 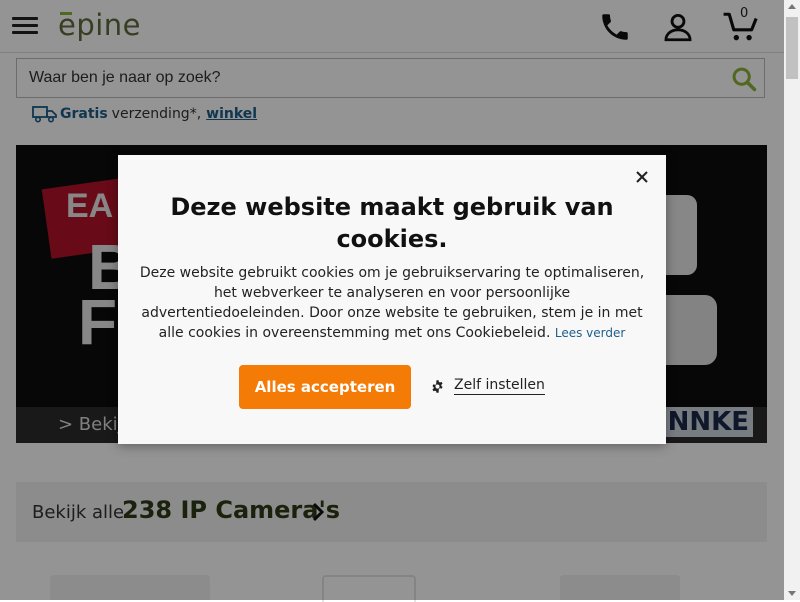 What do you see at coordinates (392, 223) in the screenshot?
I see `cookie-dialog-title: Deze website maakt gebruik van cookies.` at bounding box center [392, 223].